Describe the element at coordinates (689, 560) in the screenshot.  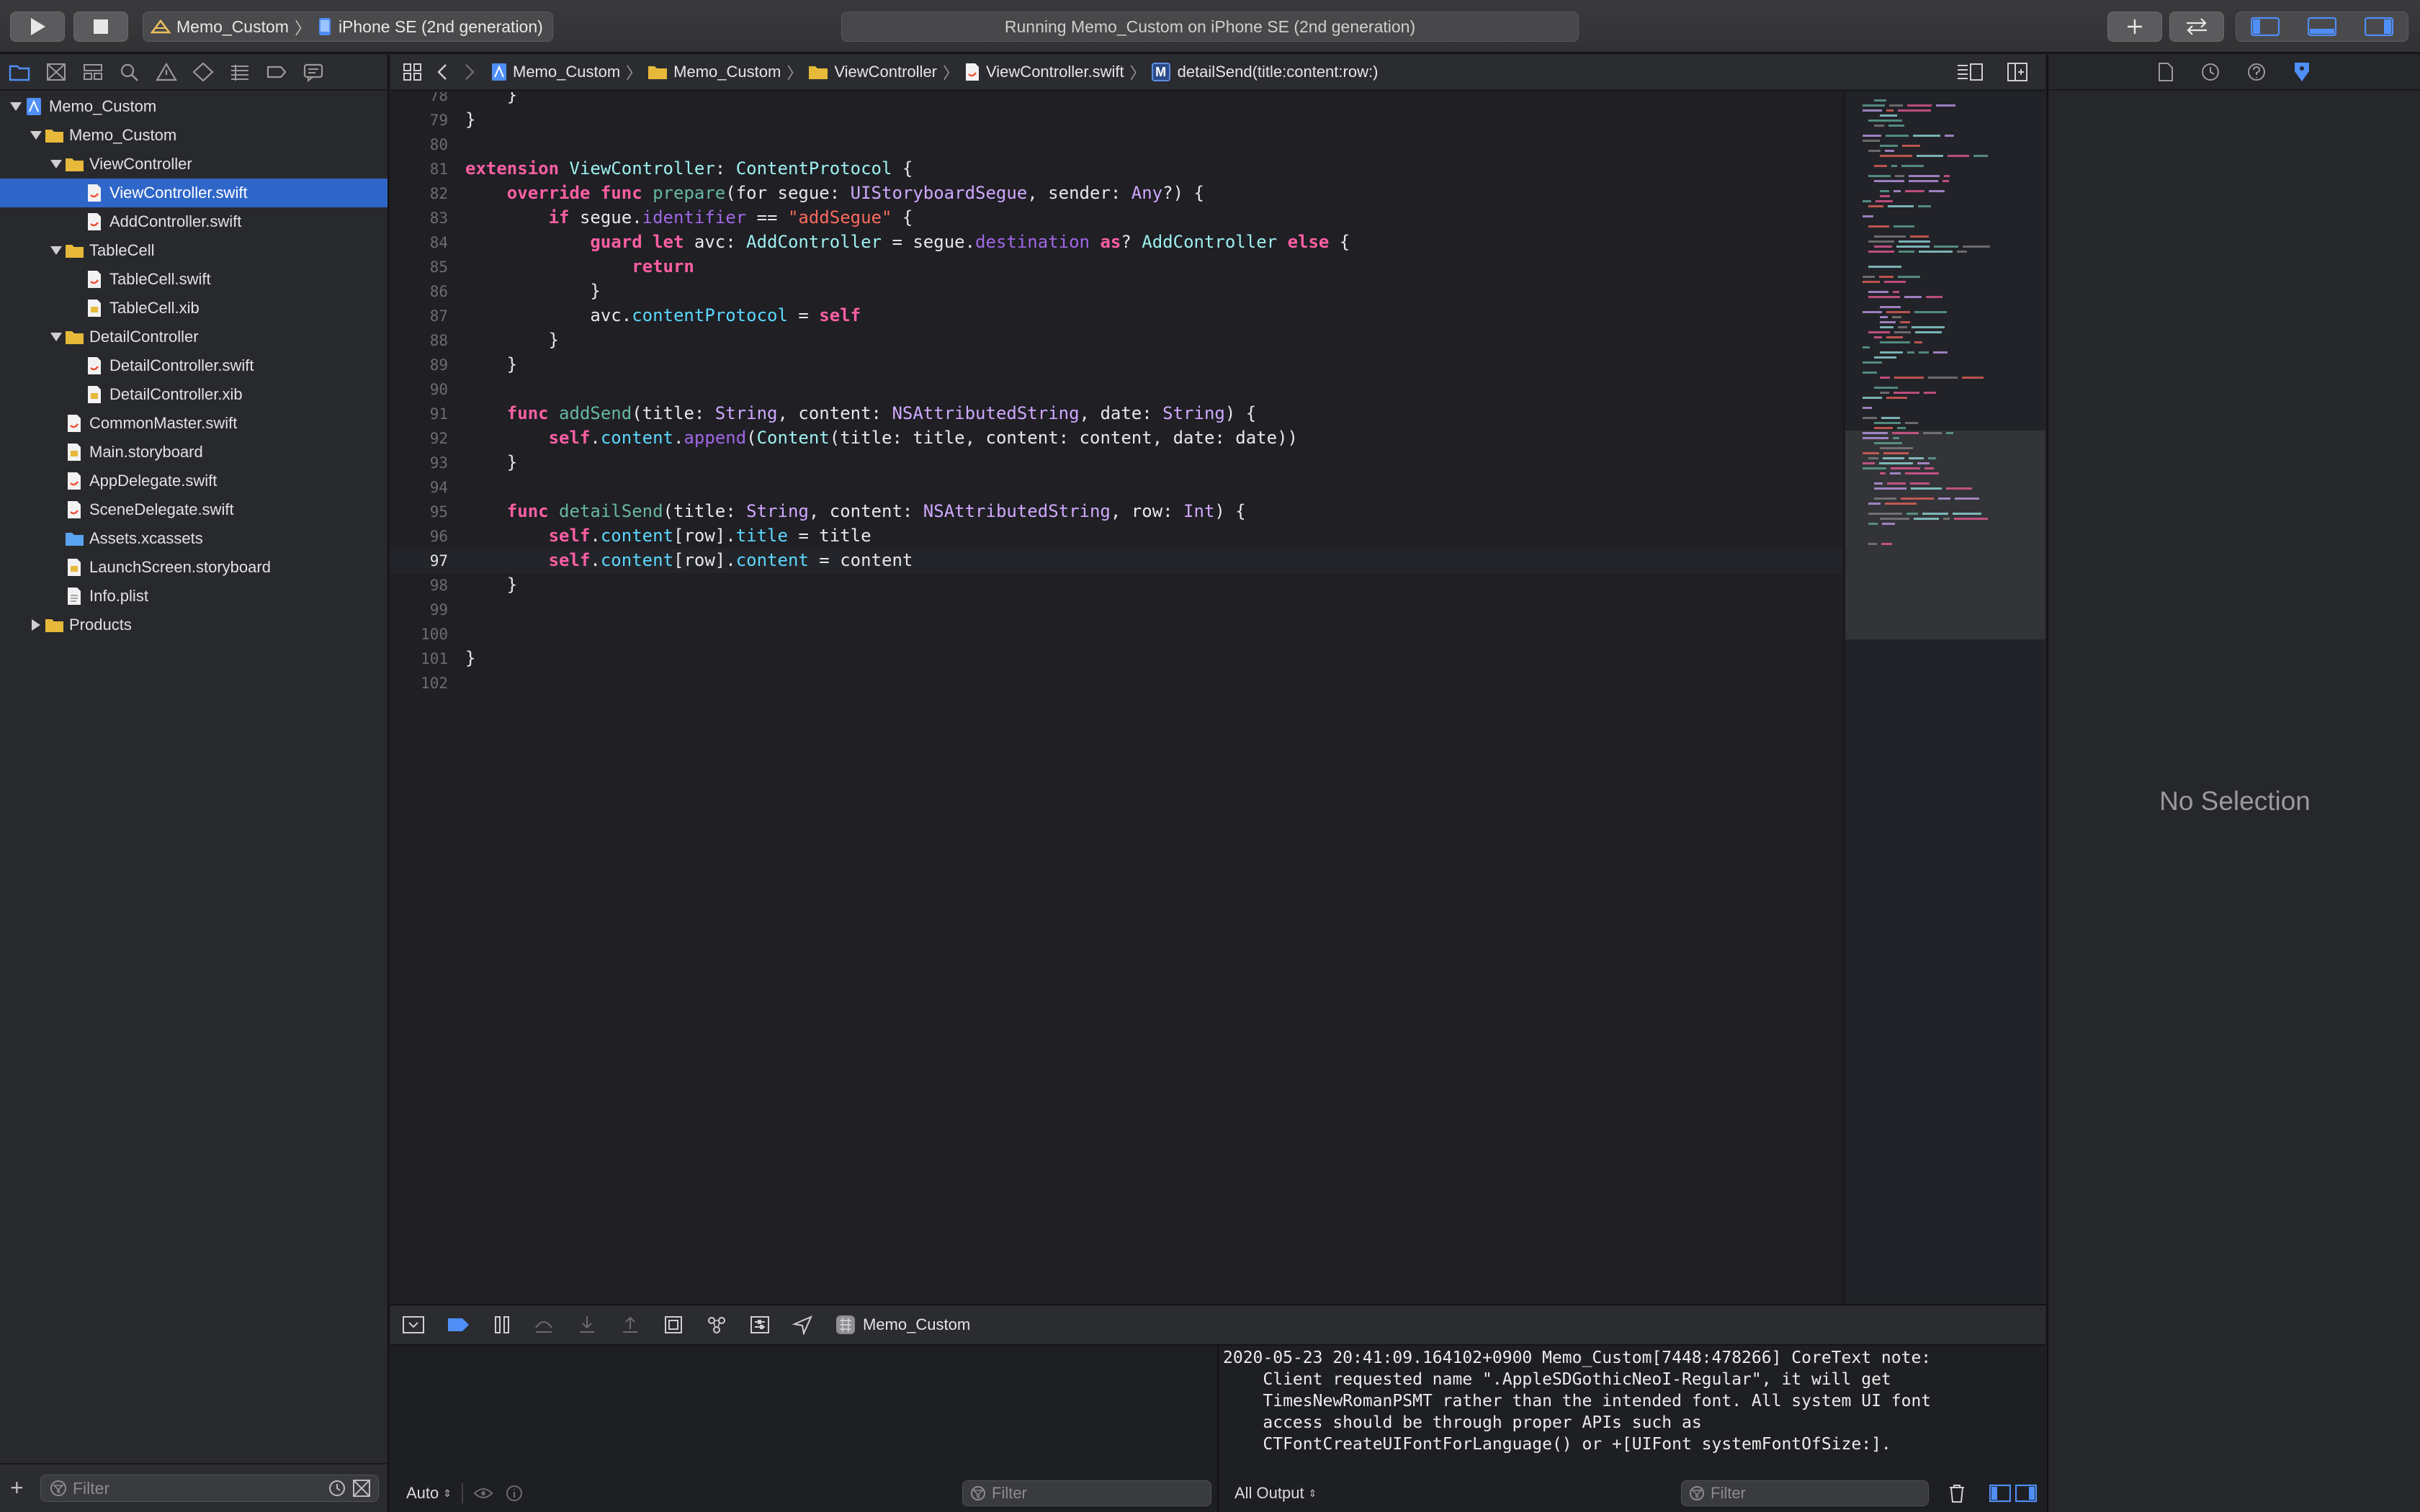
I see `code-line: self.content[row].content = content` at that location.